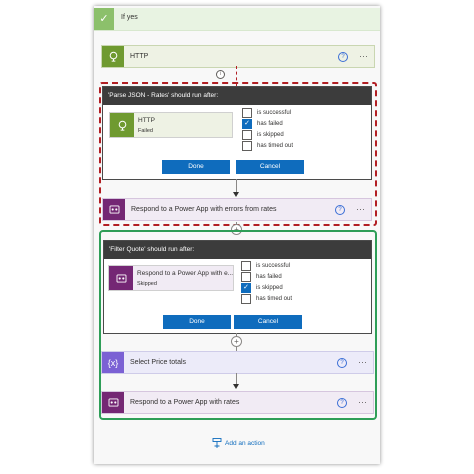 The width and height of the screenshot is (474, 474). I want to click on checkbox-has-failed: has failed, so click(261, 277).